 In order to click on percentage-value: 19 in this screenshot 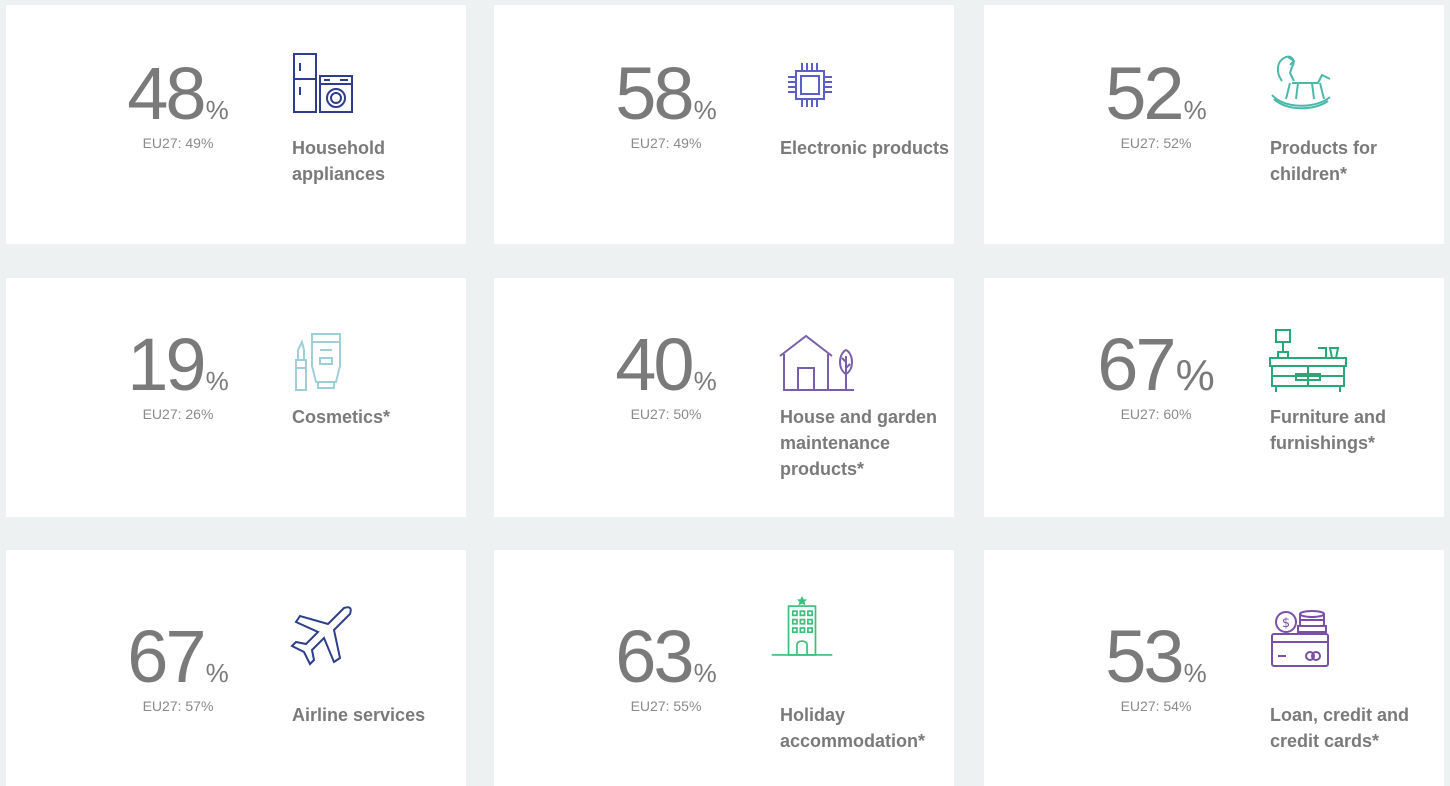, I will do `click(166, 364)`.